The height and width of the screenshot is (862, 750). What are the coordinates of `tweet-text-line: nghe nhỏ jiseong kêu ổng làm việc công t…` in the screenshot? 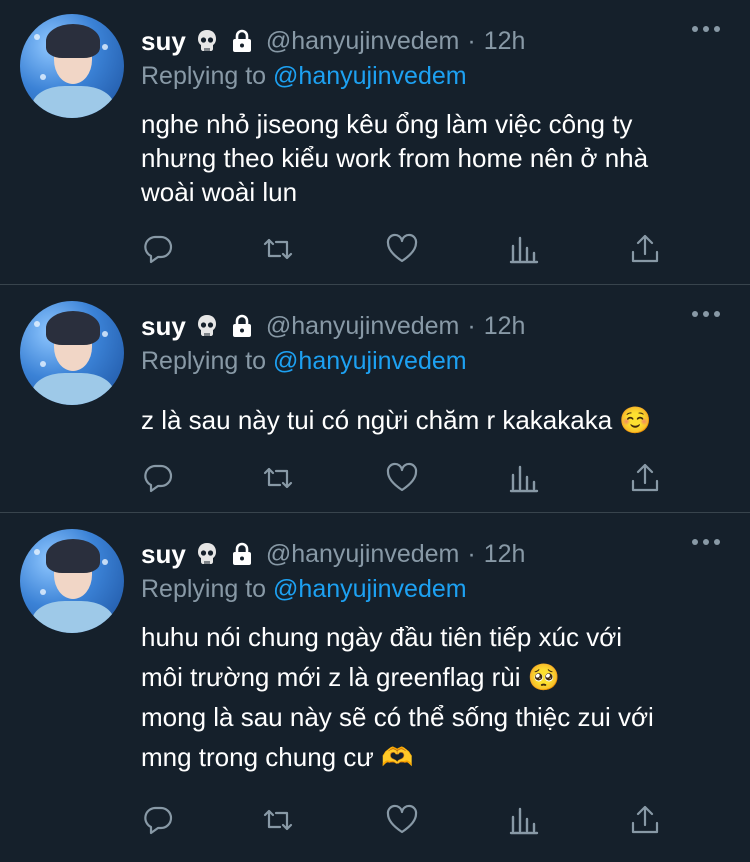 It's located at (387, 124).